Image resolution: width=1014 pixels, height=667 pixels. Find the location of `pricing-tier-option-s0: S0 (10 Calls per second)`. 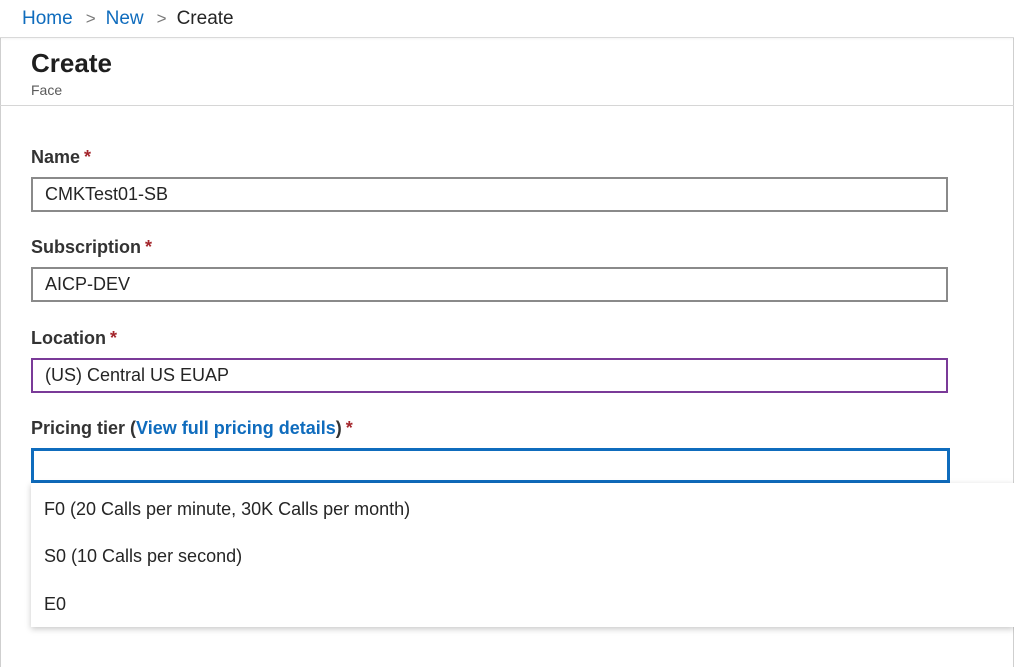

pricing-tier-option-s0: S0 (10 Calls per second) is located at coordinates (522, 556).